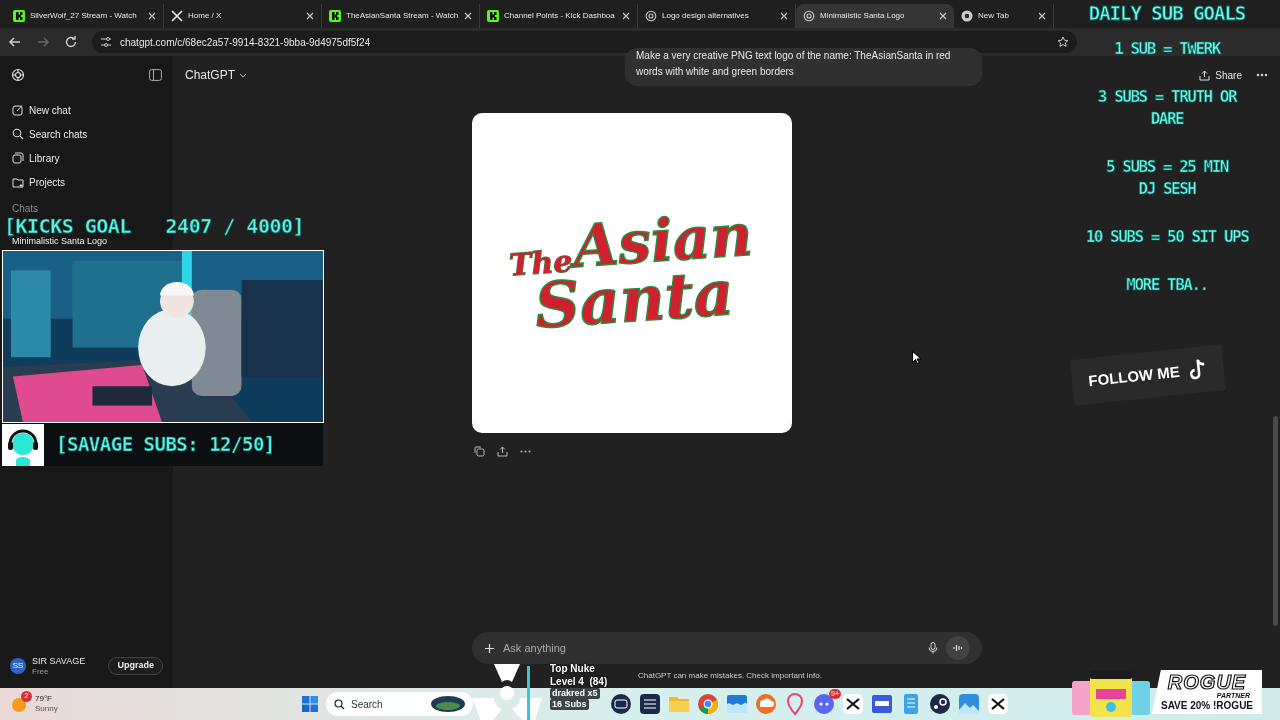  What do you see at coordinates (579, 681) in the screenshot?
I see `nuke-level: Level 4 (84)` at bounding box center [579, 681].